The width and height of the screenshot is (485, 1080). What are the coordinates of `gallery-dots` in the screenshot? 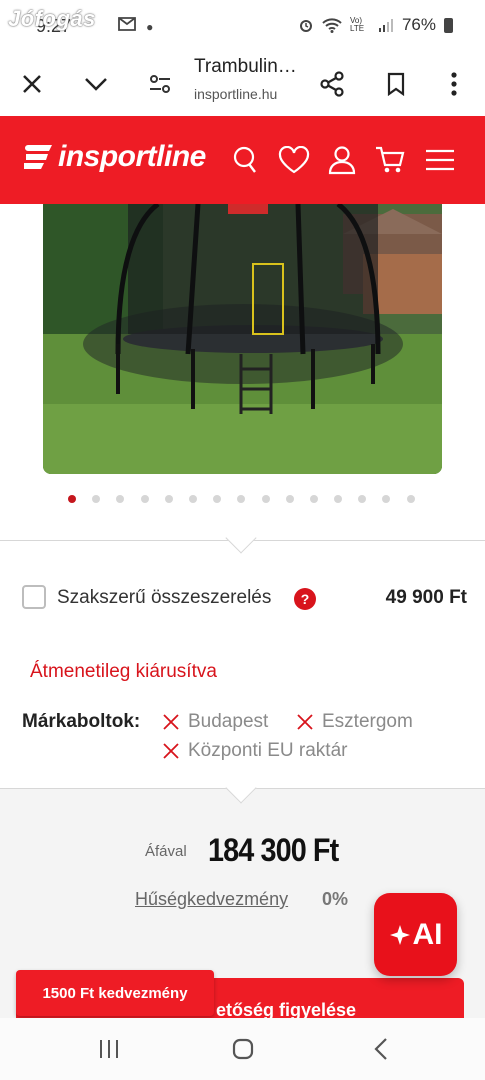 It's located at (241, 499).